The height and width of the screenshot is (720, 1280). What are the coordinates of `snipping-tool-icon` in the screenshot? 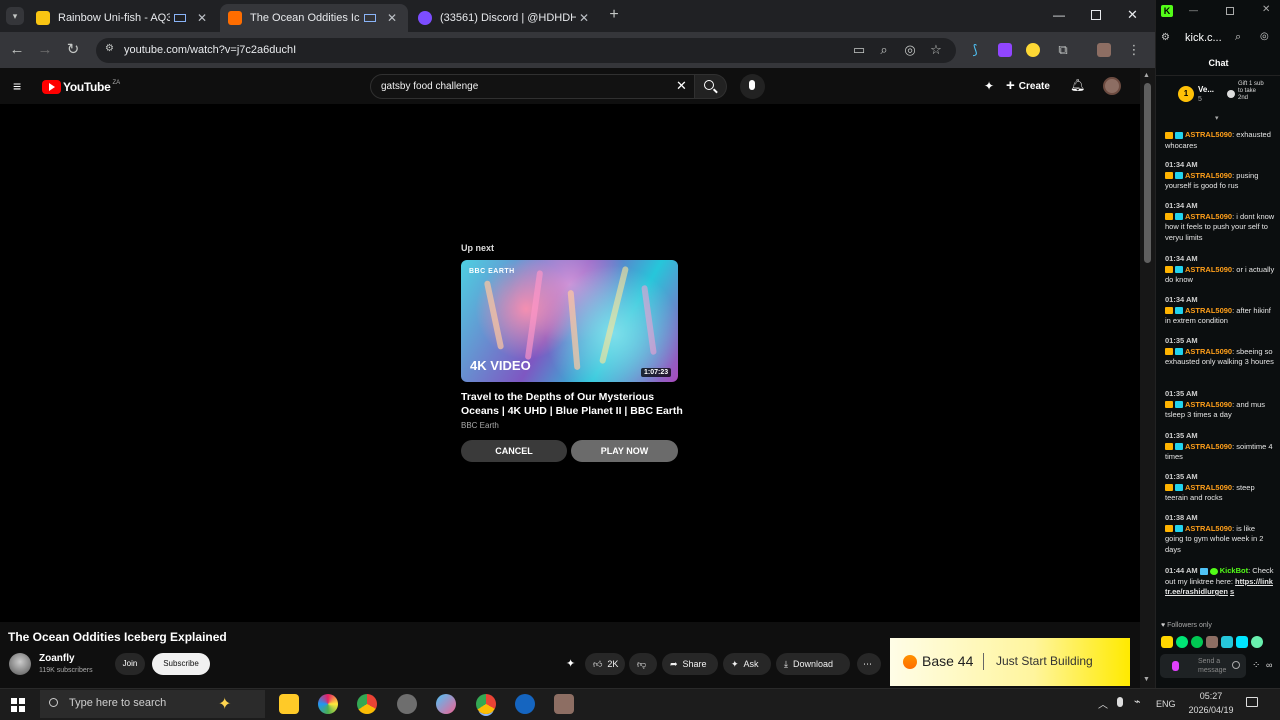 It's located at (446, 704).